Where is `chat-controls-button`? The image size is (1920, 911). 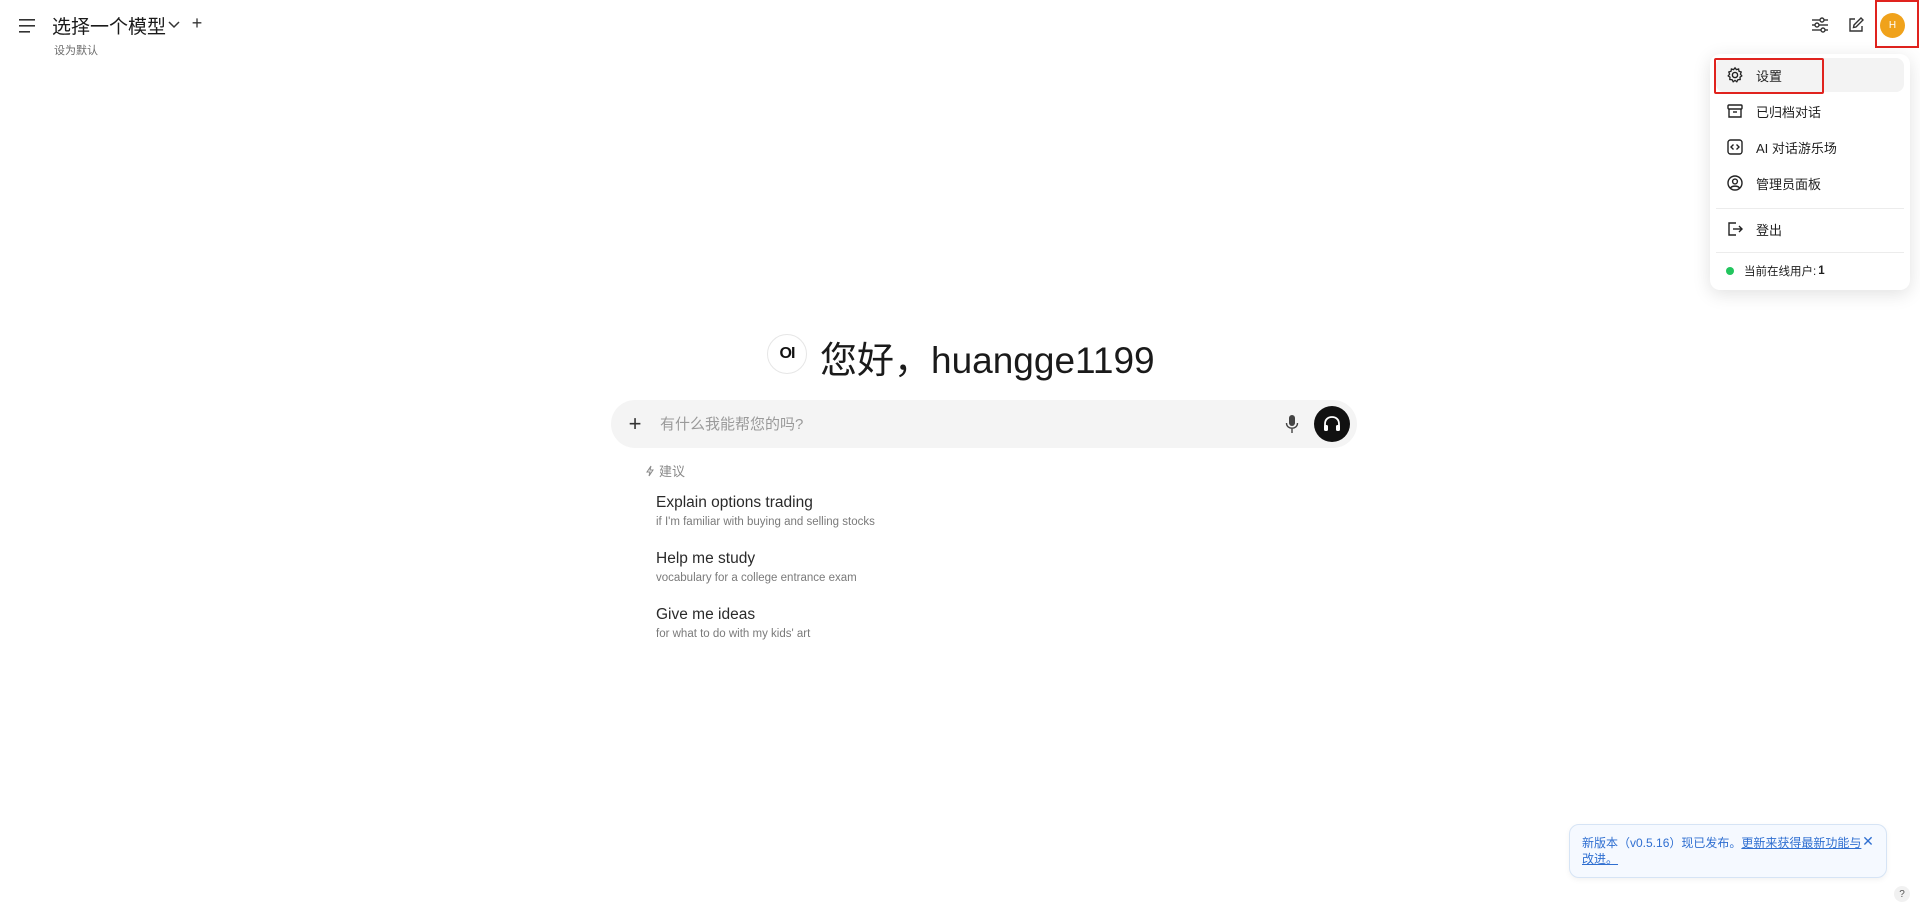
chat-controls-button is located at coordinates (1820, 25).